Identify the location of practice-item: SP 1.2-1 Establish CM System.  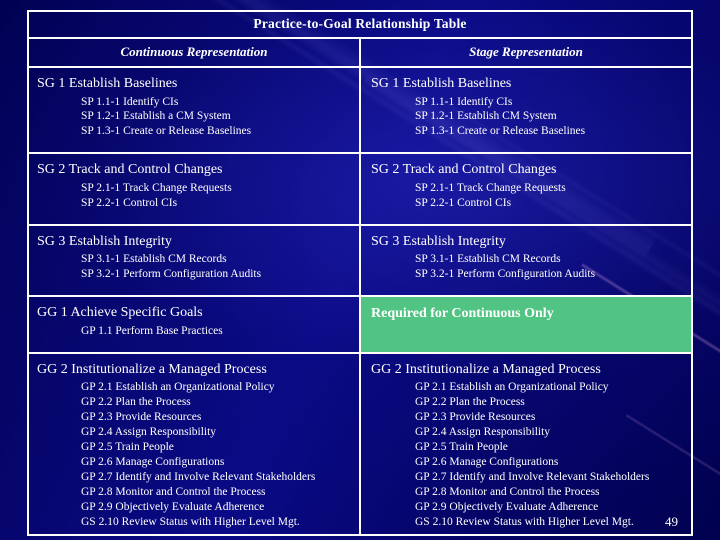
(486, 116).